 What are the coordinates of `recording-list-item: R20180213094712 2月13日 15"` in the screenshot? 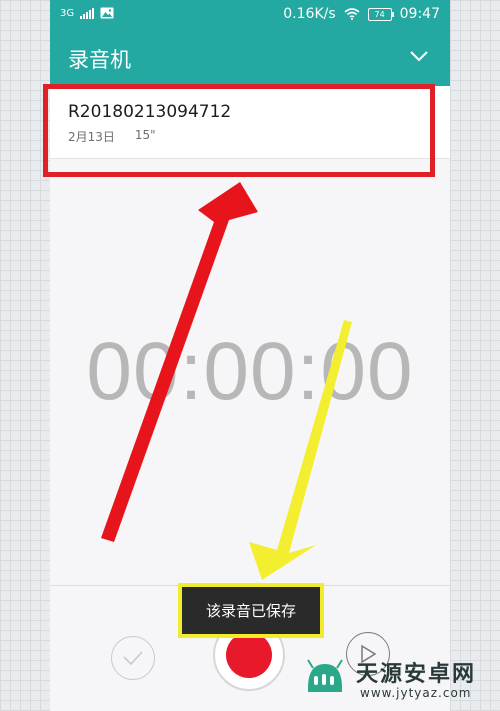 It's located at (250, 122).